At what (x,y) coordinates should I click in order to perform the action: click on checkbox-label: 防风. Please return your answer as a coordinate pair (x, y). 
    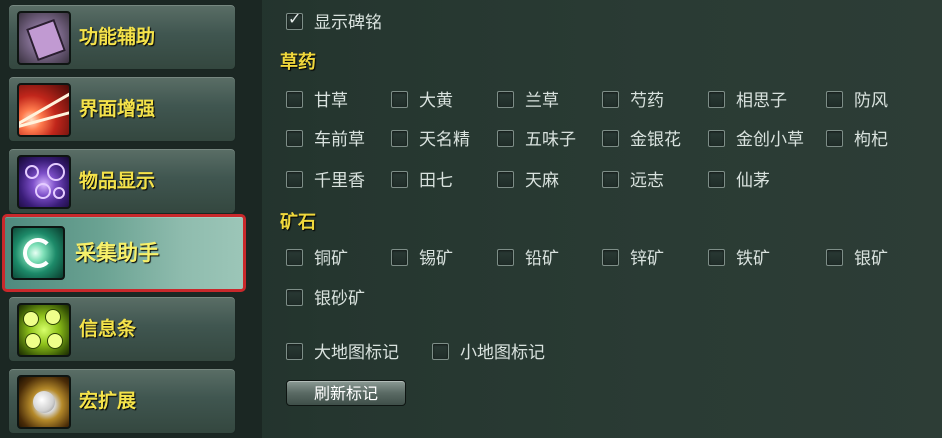
    Looking at the image, I should click on (871, 101).